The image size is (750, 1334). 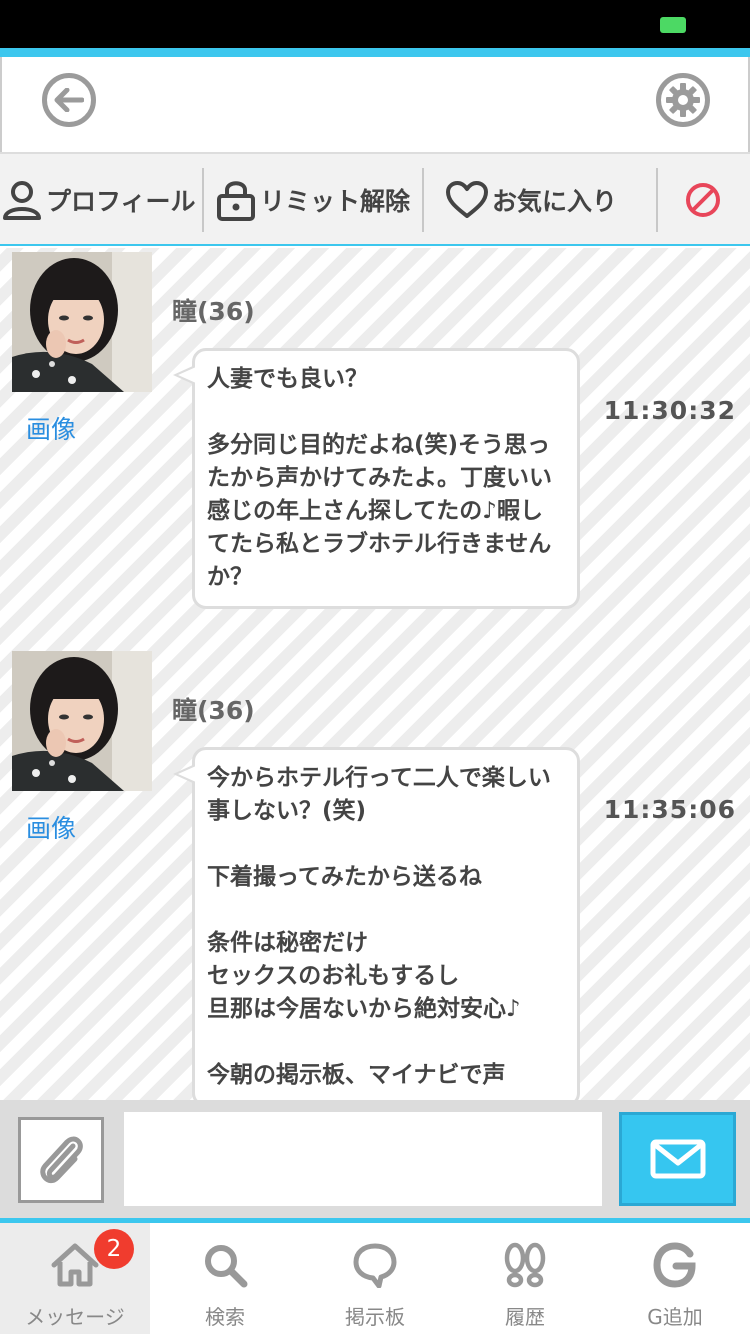 I want to click on tab-search: 検索, so click(x=225, y=1278).